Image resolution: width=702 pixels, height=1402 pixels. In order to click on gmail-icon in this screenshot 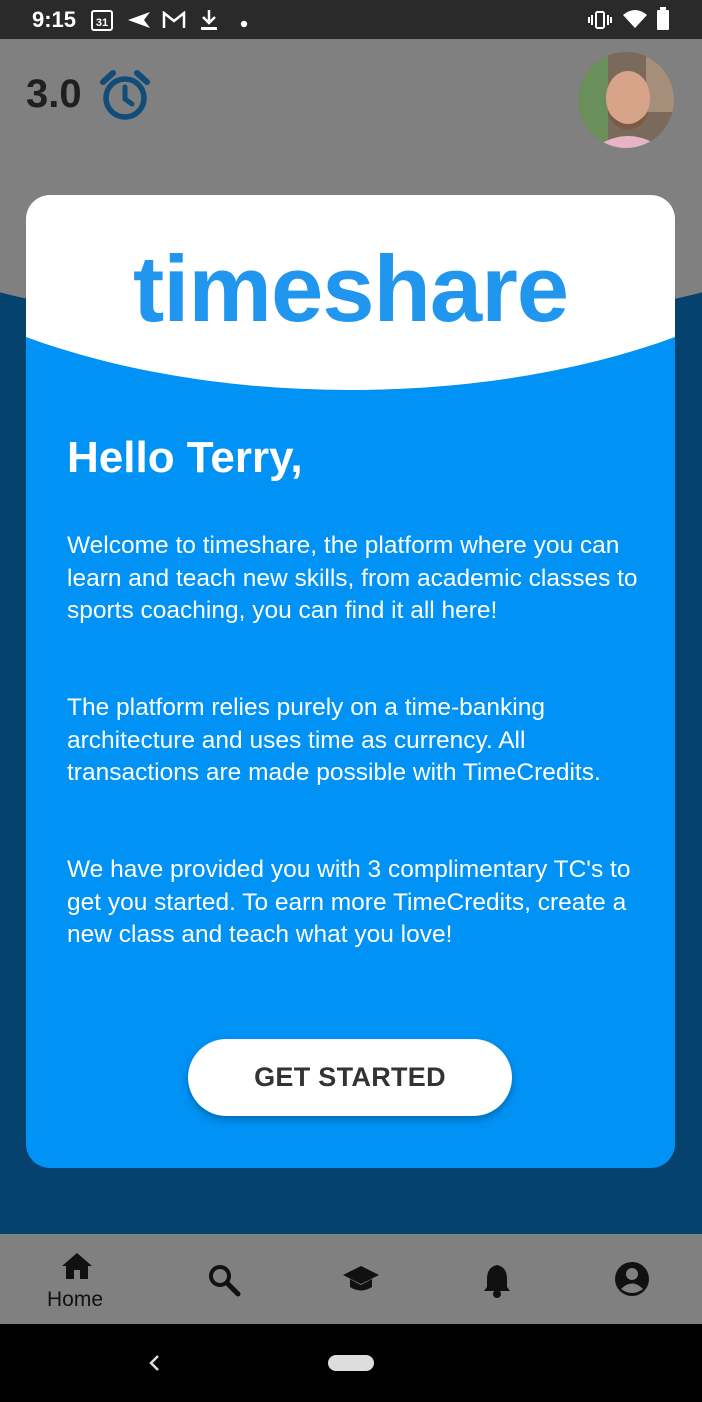, I will do `click(174, 22)`.